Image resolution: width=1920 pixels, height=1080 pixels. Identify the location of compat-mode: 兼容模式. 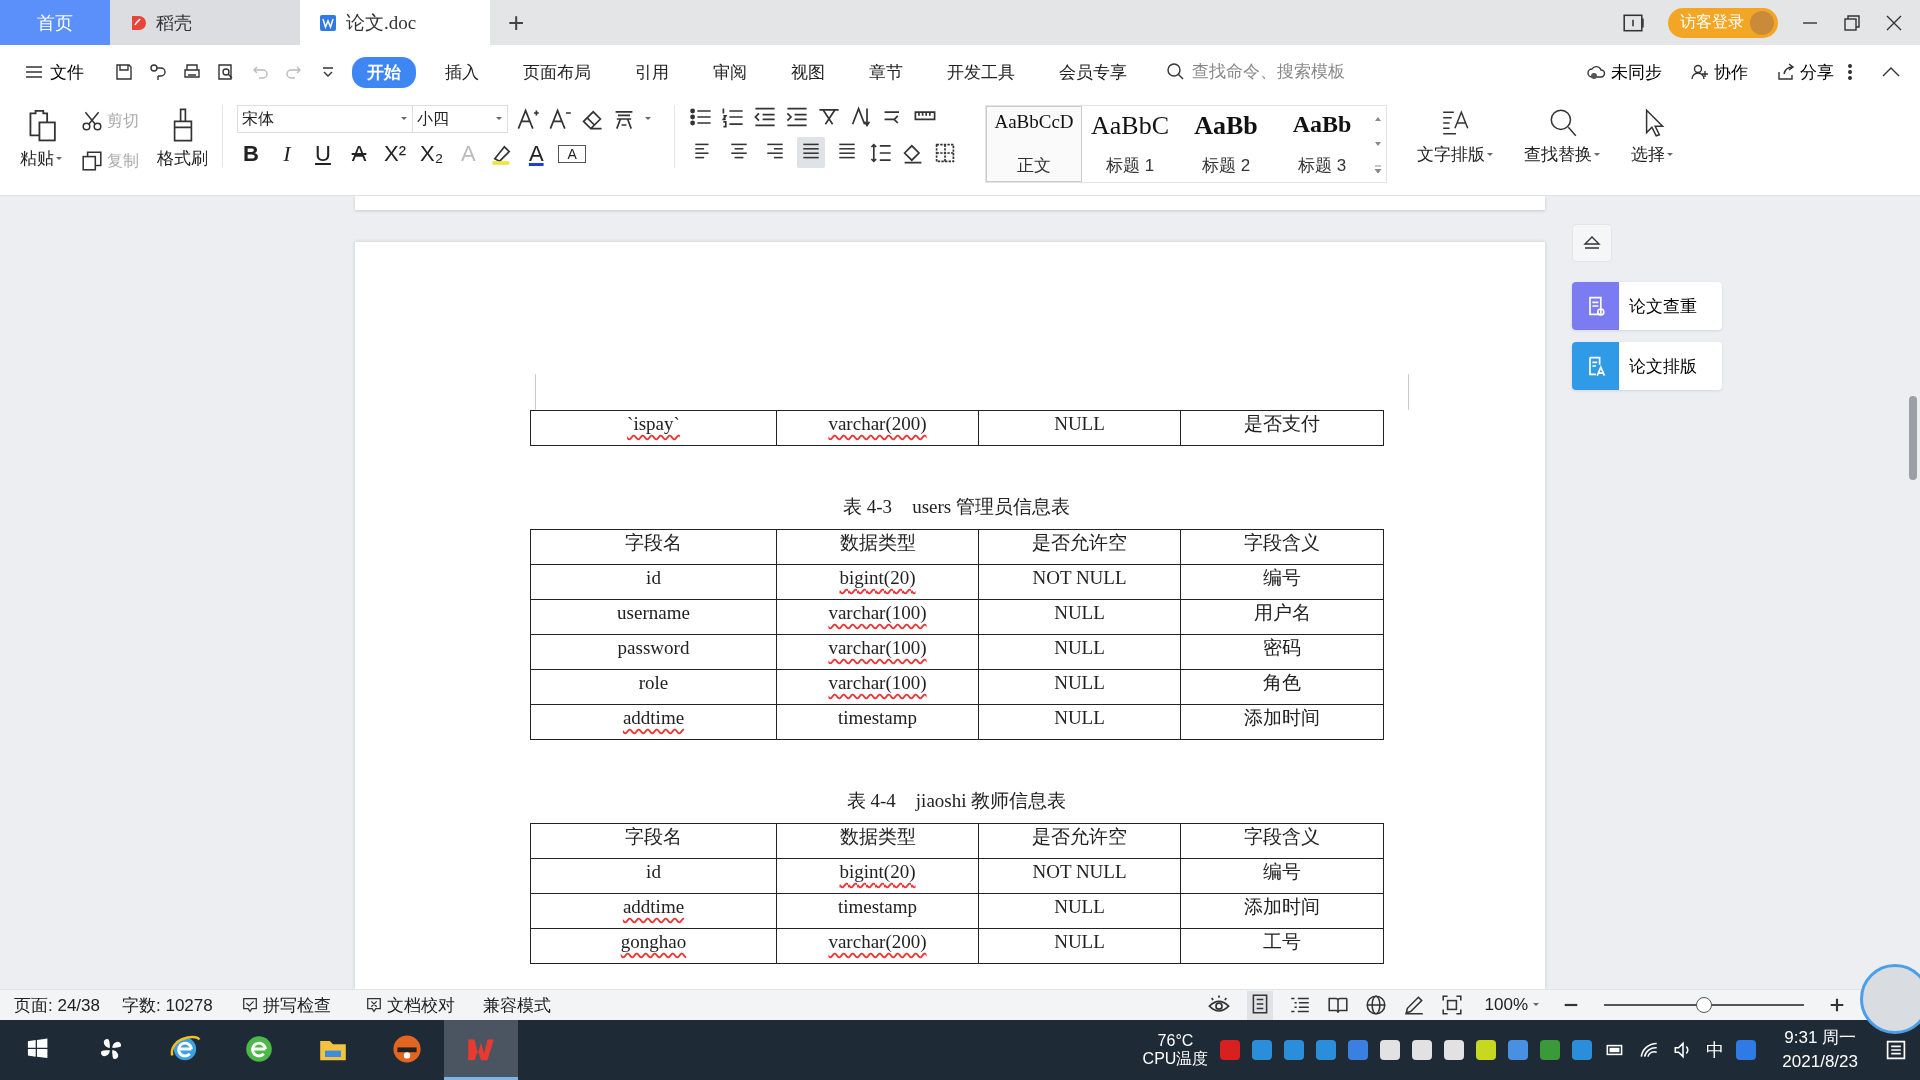
(516, 1005).